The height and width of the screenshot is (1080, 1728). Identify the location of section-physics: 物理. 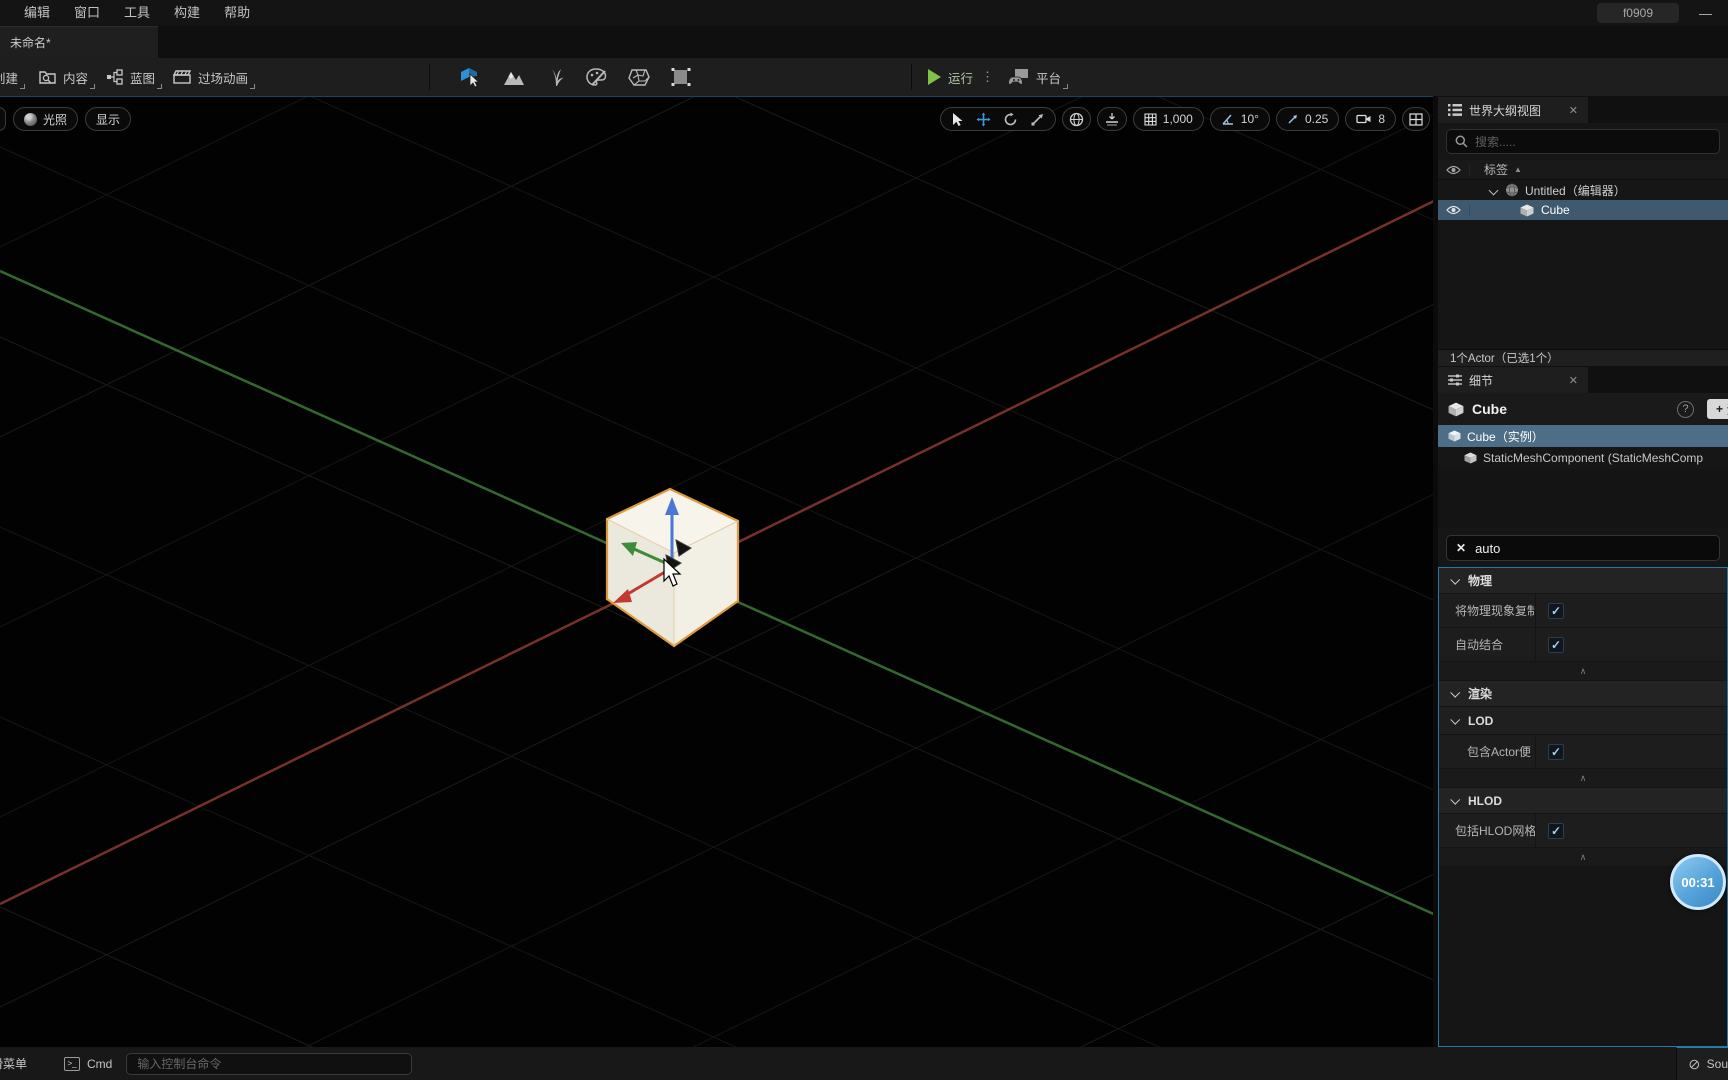
(1583, 581).